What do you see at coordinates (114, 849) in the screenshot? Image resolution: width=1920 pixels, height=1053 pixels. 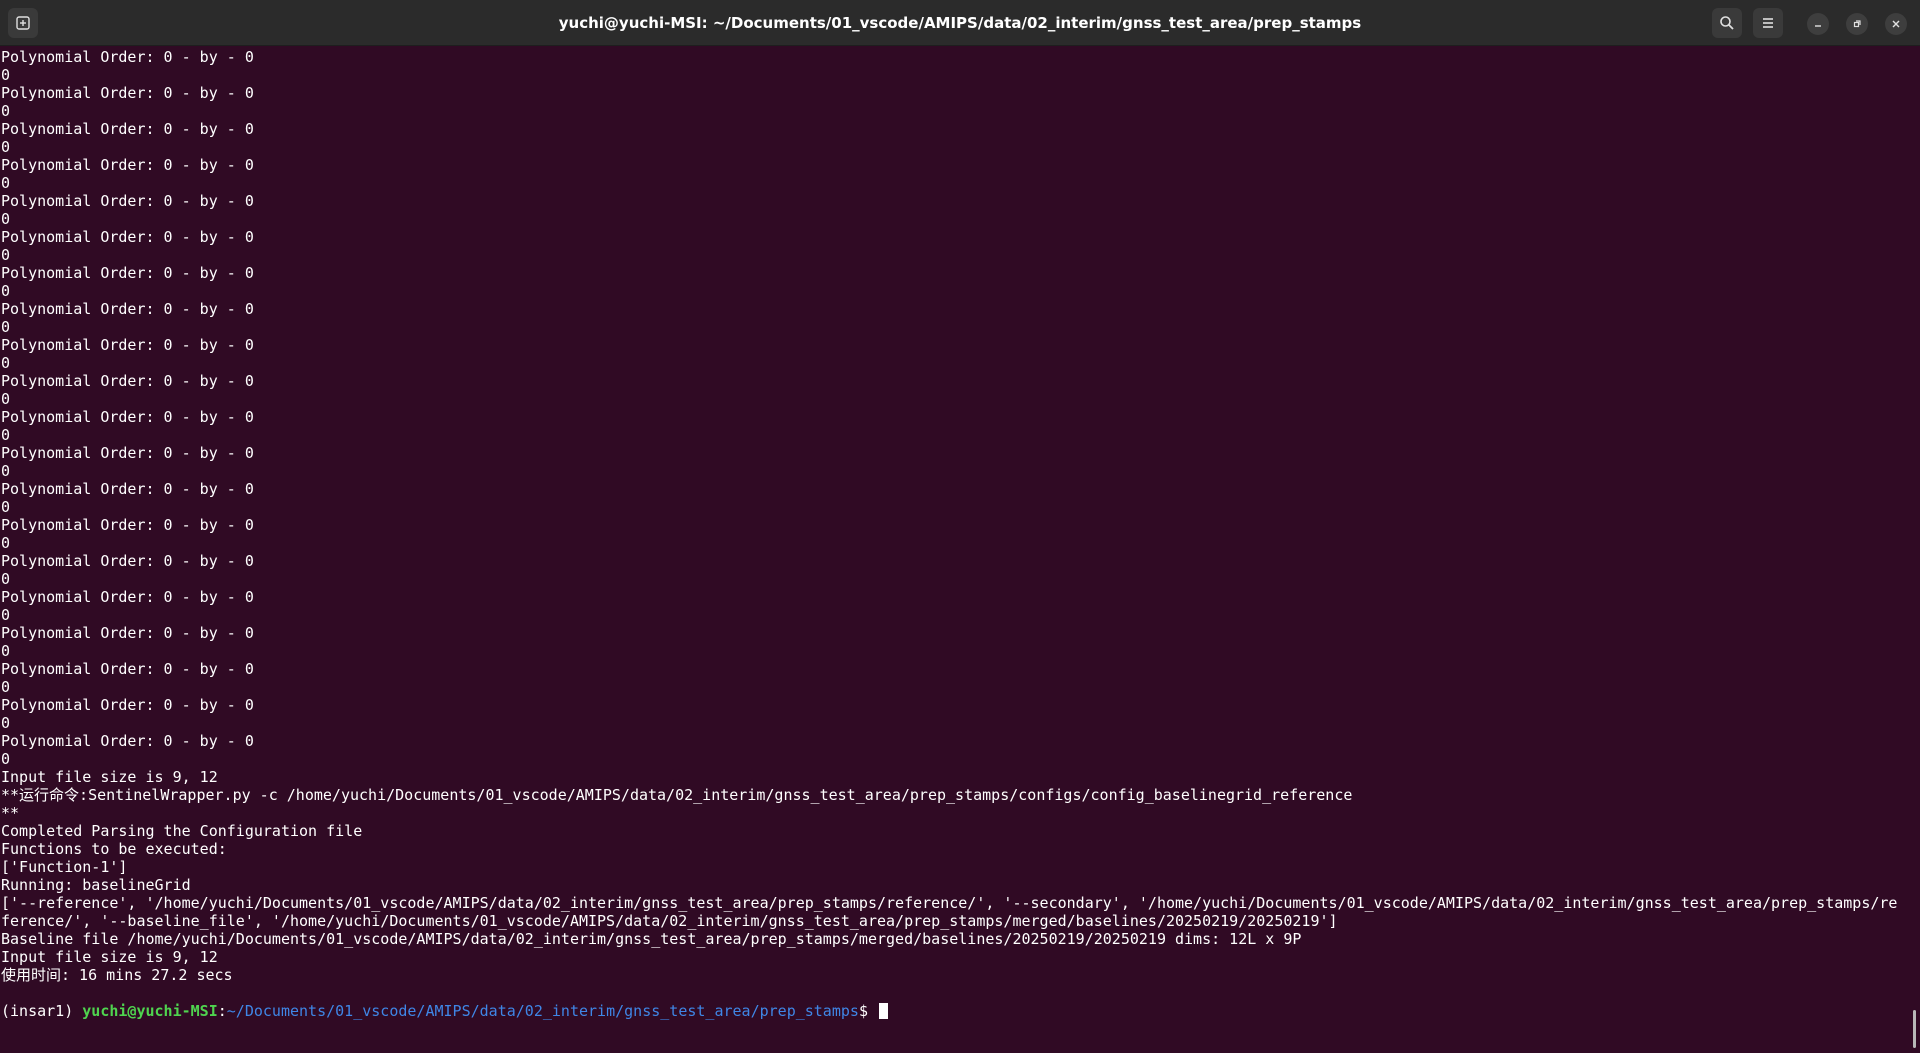 I see `terminal-line: Functions to be executed:` at bounding box center [114, 849].